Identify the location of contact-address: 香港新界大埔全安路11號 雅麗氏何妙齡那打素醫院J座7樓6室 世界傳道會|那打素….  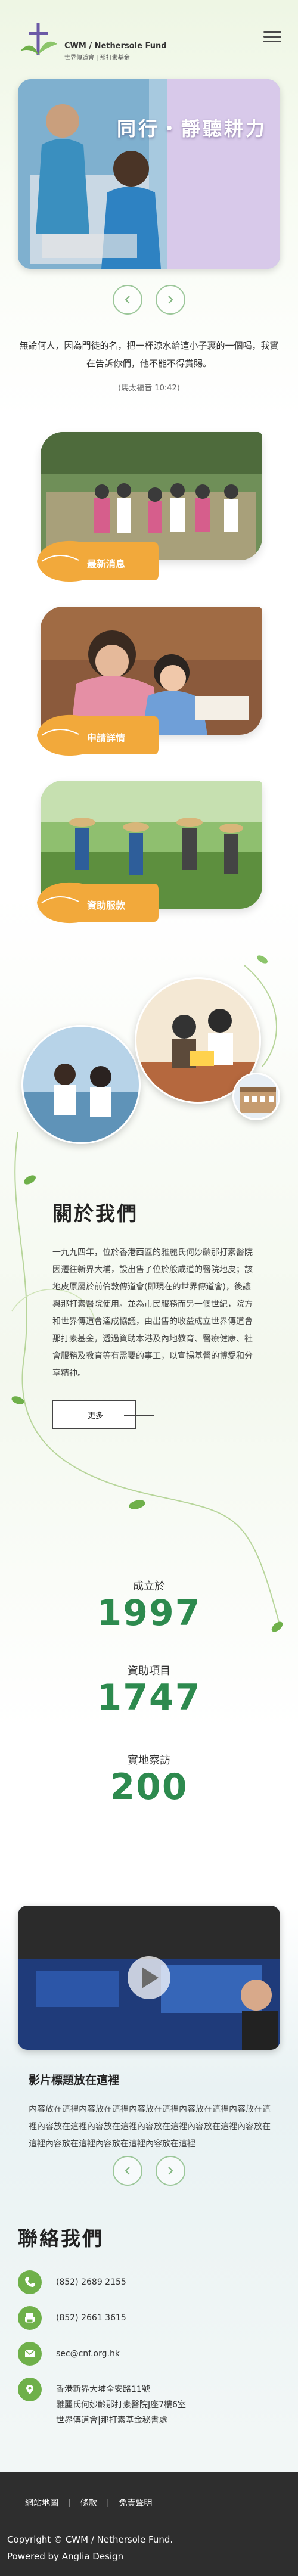
(102, 2403).